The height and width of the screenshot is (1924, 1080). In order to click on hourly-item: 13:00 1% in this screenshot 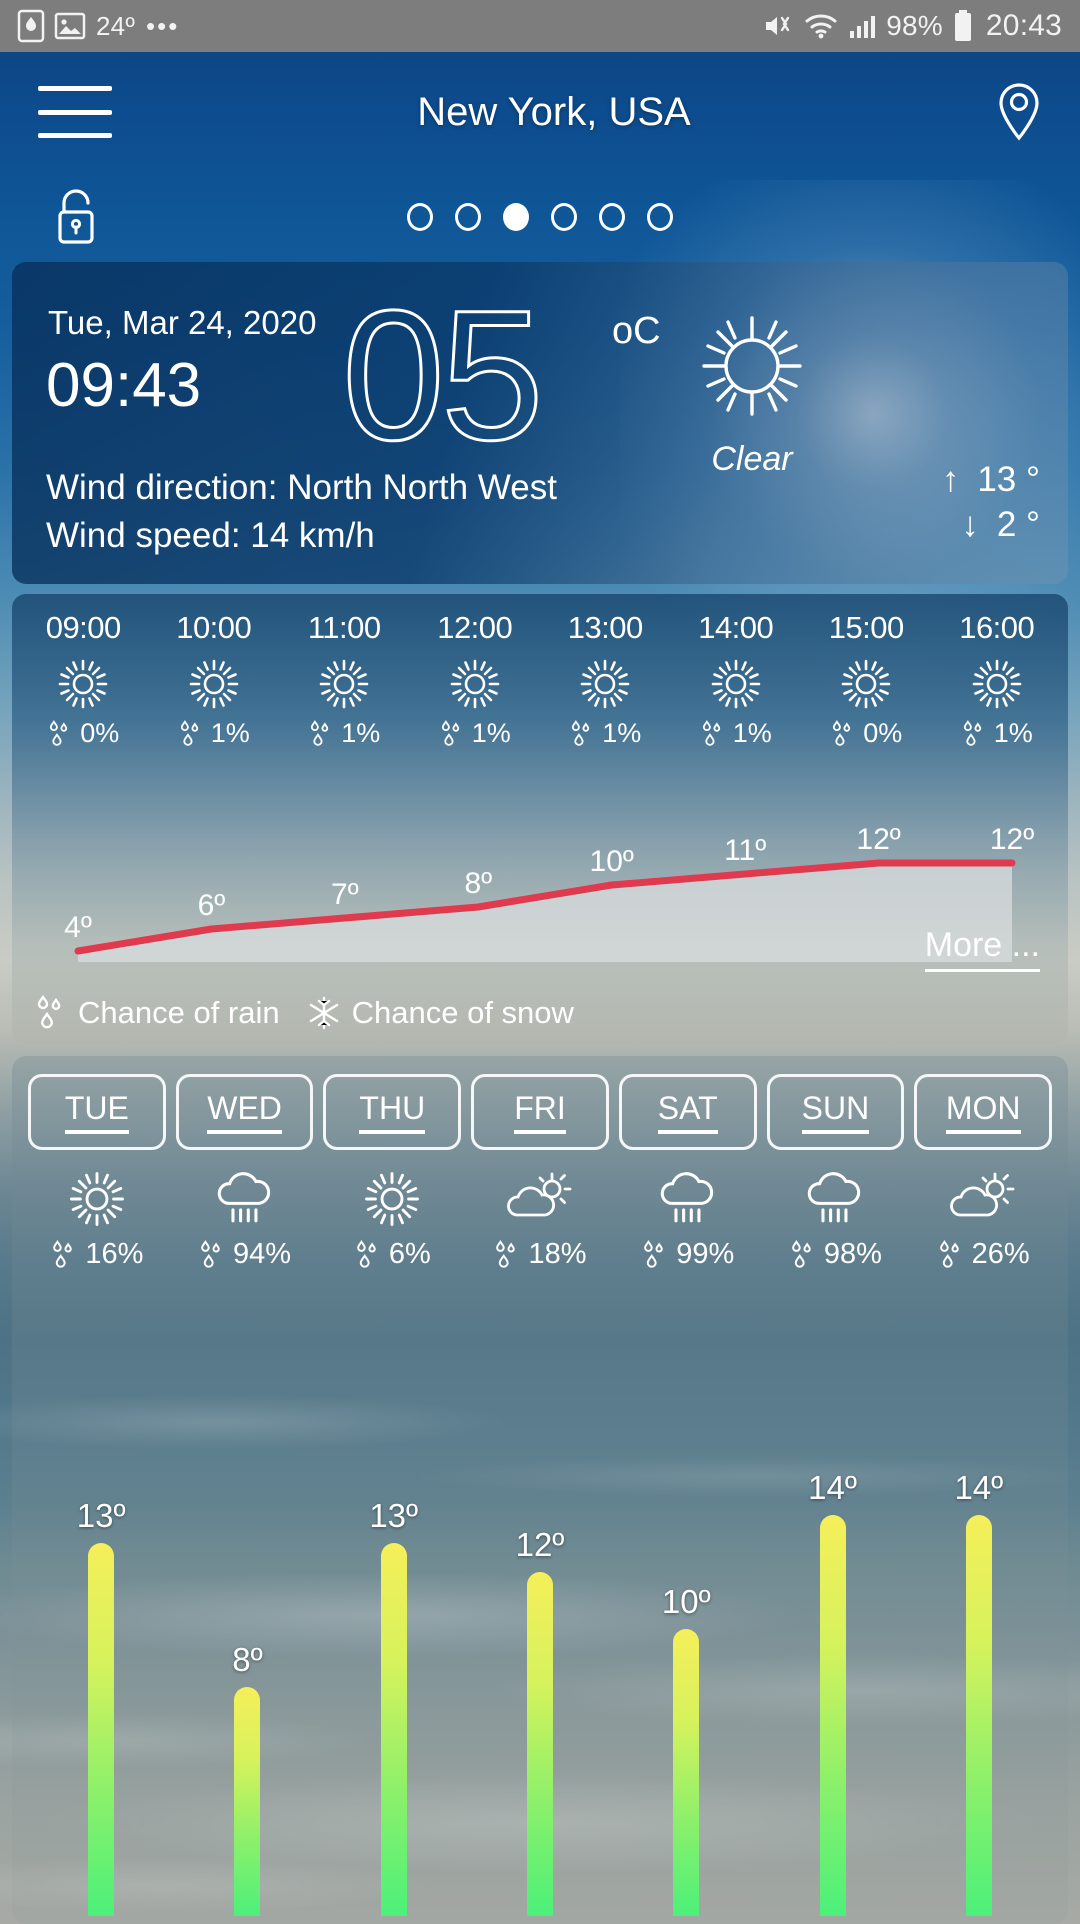, I will do `click(605, 679)`.